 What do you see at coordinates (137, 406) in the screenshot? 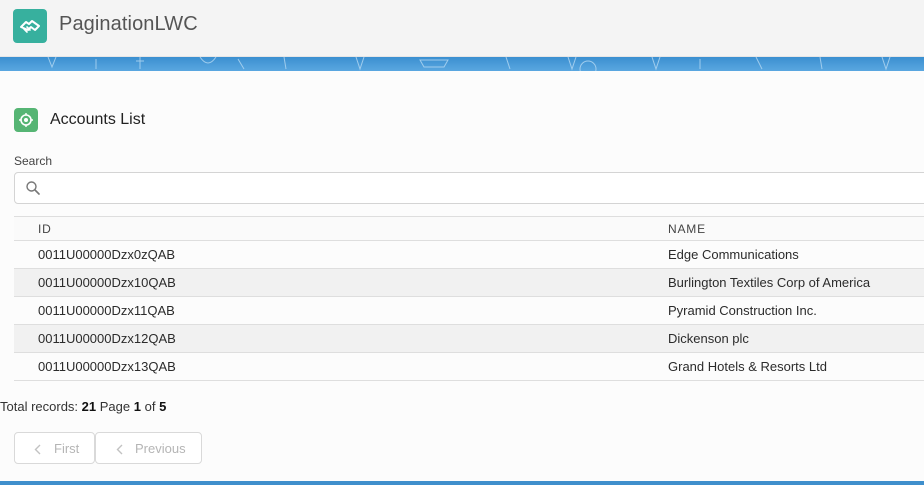
I see `current-page: 1` at bounding box center [137, 406].